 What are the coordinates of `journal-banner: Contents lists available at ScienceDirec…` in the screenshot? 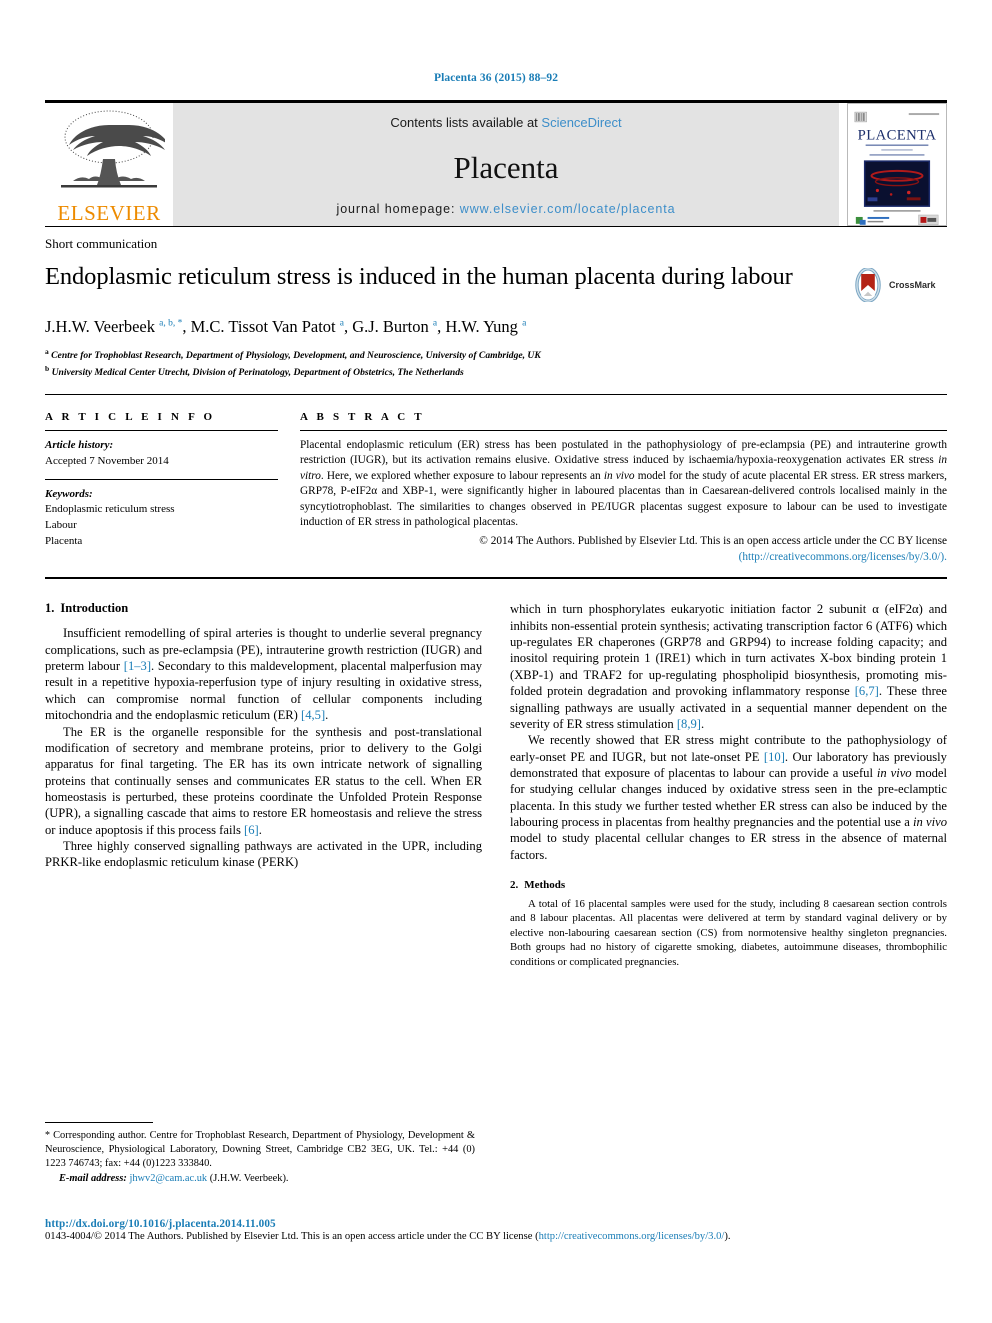 It's located at (506, 164).